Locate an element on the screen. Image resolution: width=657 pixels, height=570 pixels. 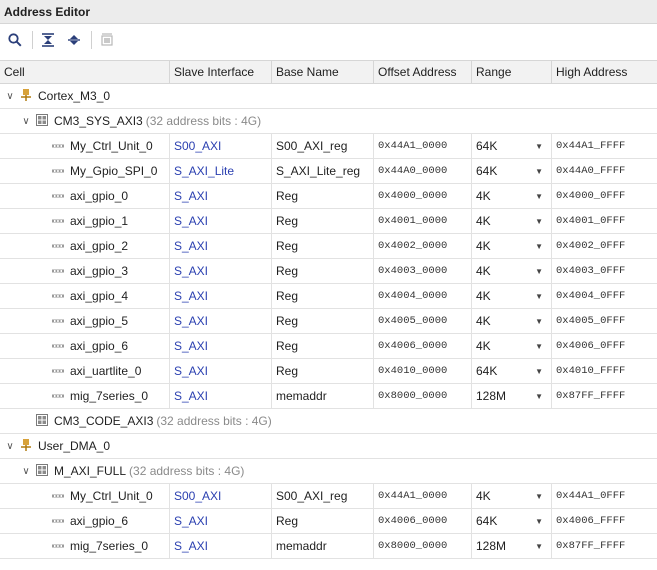
master-row: ∨ Cortex_M3_0 is located at coordinates (328, 96).